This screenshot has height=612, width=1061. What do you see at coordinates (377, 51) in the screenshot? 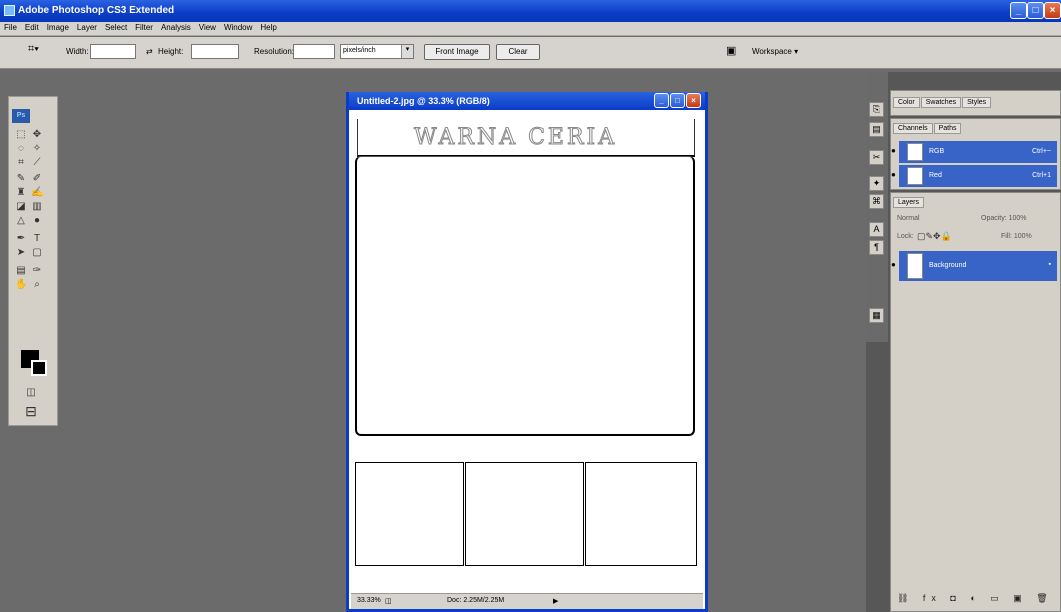
I see `resolution-unit-select: pixels/inch ▾` at bounding box center [377, 51].